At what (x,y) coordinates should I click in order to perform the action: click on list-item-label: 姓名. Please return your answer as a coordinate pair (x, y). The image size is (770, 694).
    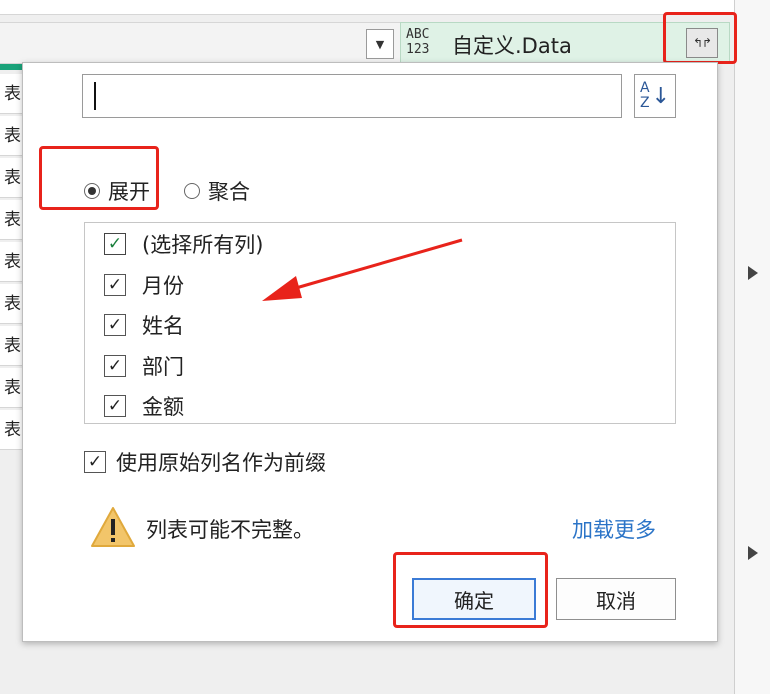
    Looking at the image, I should click on (163, 326).